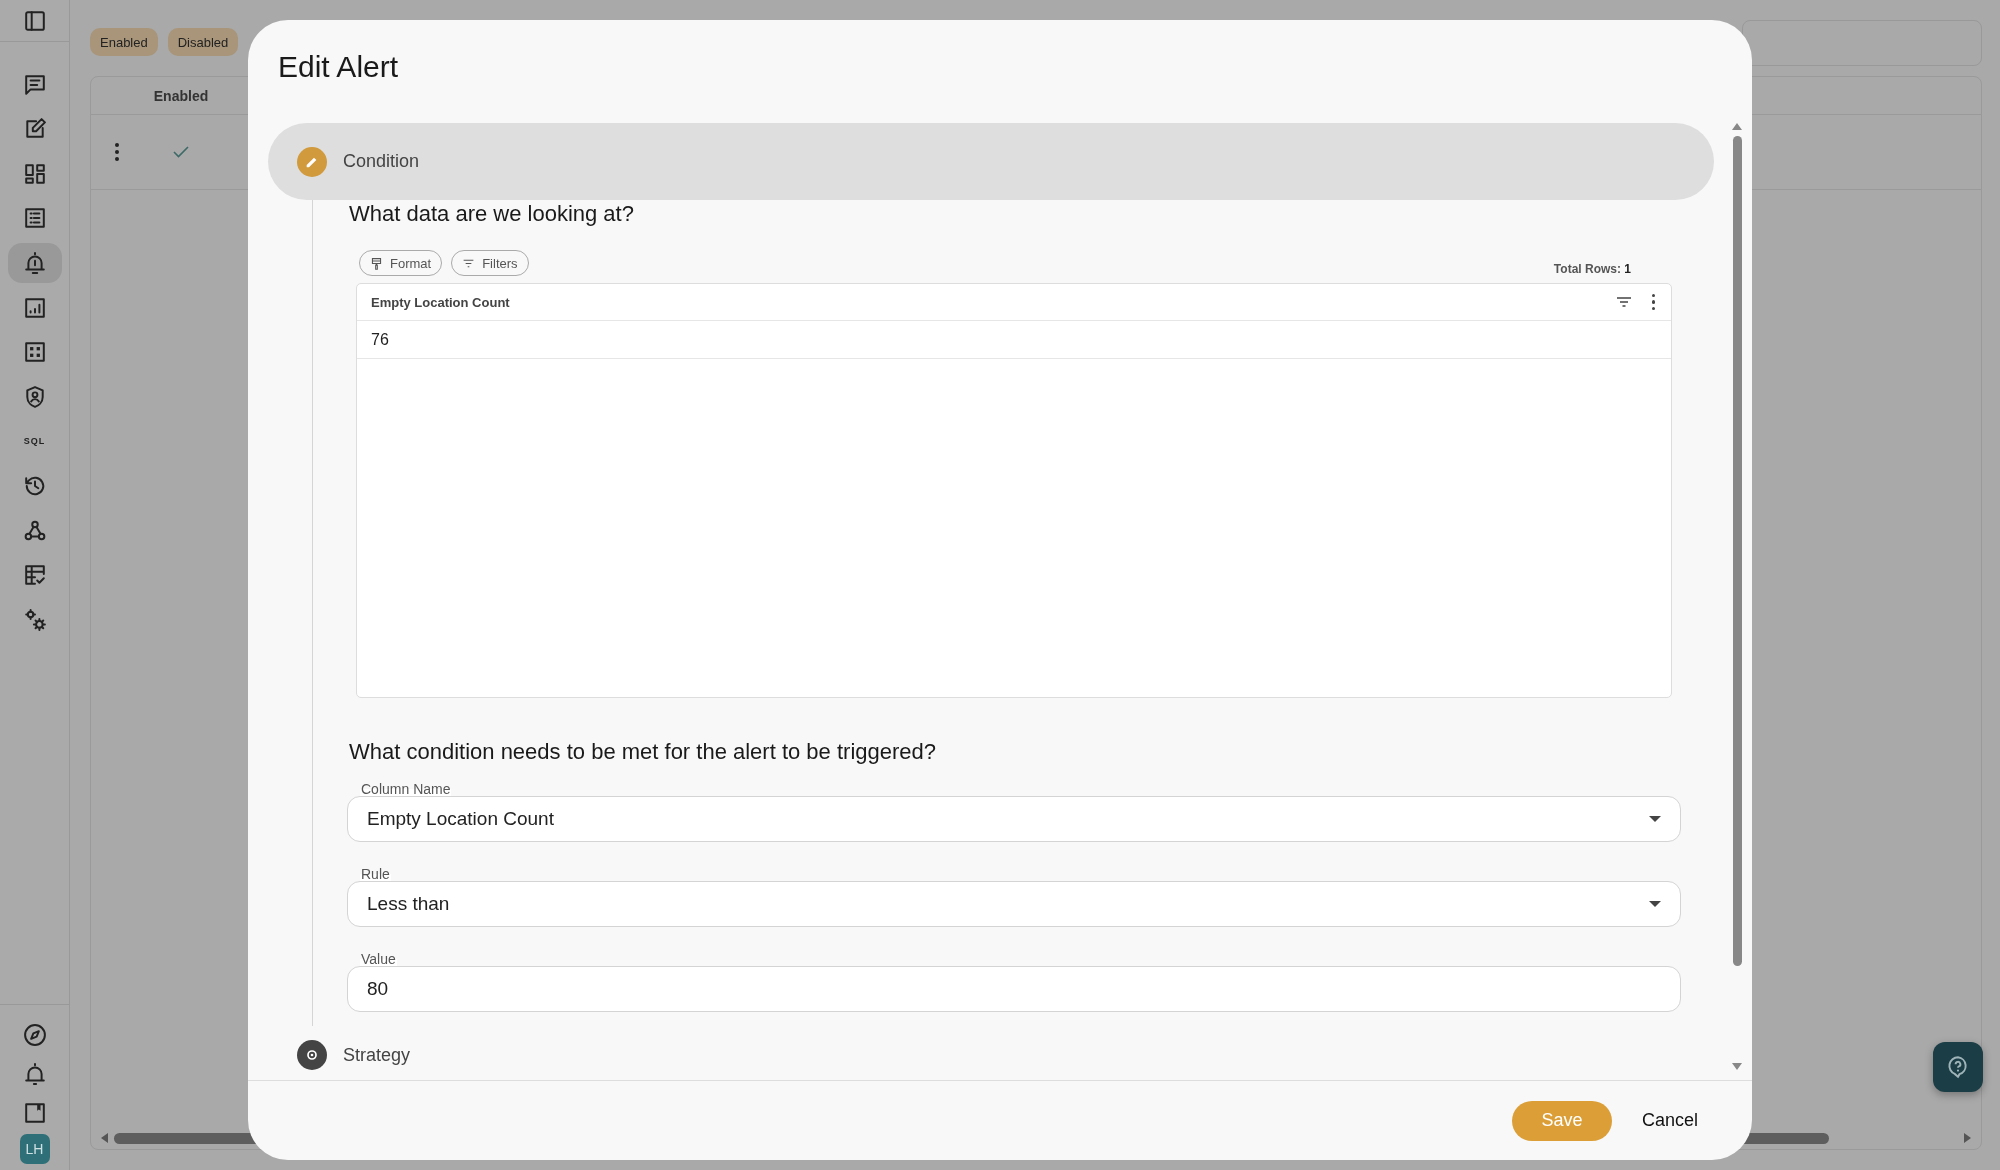 Image resolution: width=2000 pixels, height=1170 pixels. Describe the element at coordinates (1014, 897) in the screenshot. I see `dropdown-field: Rule Less than` at that location.